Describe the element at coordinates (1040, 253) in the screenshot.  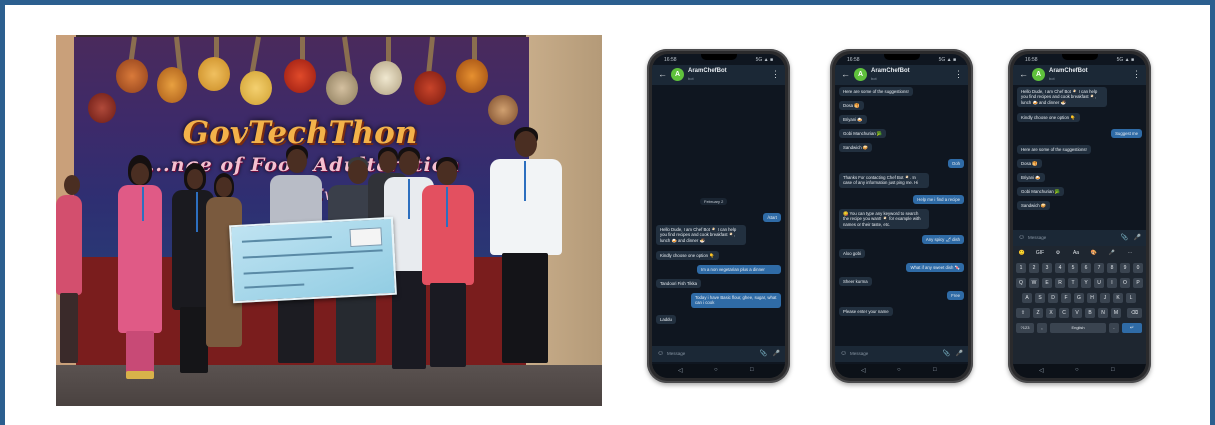
I see `keyboard-key: GIF` at that location.